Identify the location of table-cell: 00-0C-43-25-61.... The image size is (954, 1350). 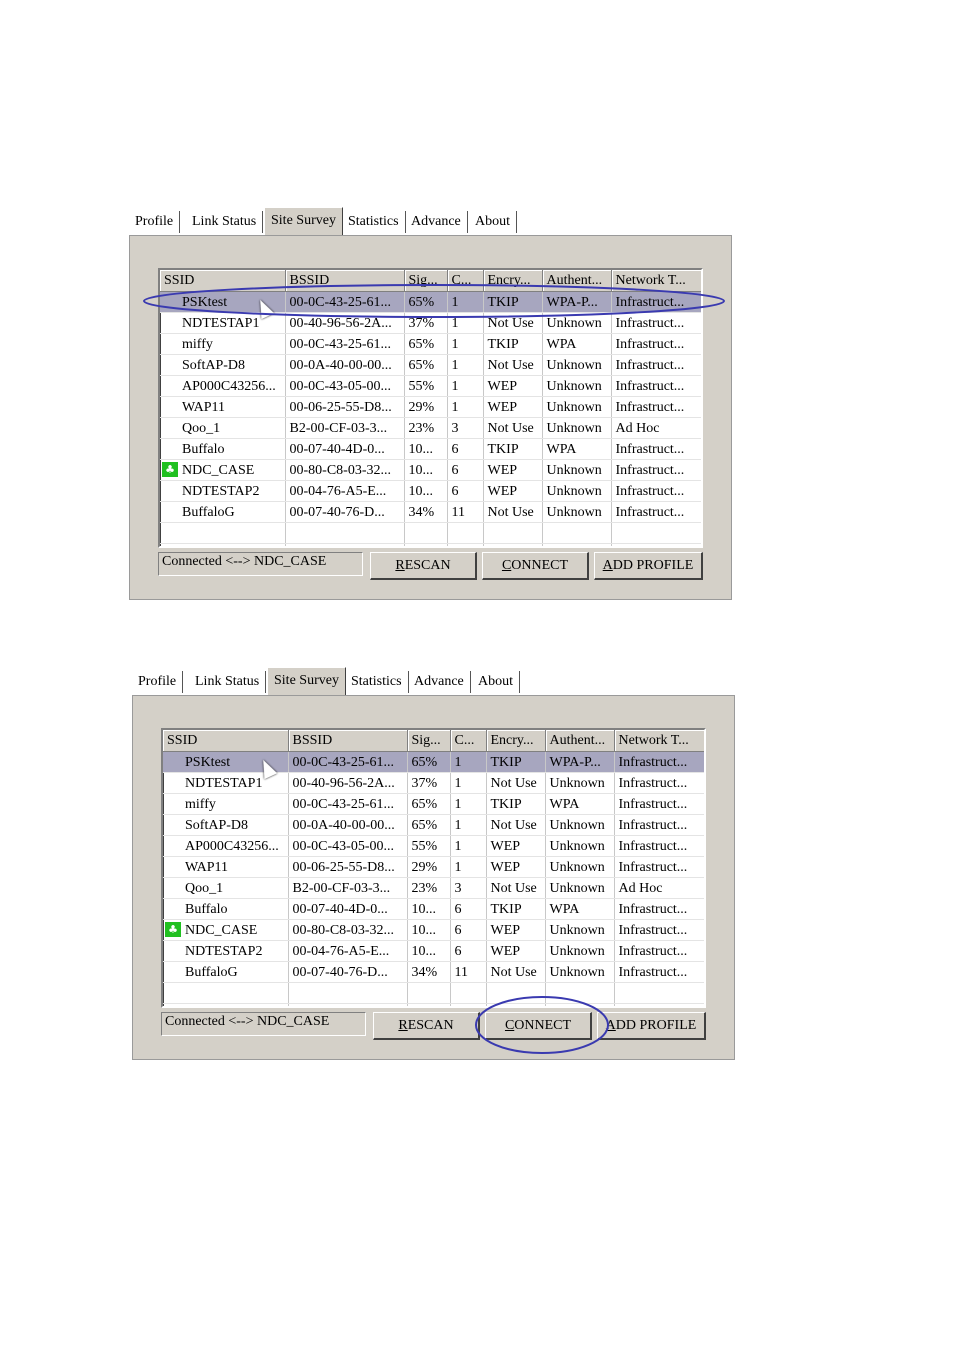
(348, 762).